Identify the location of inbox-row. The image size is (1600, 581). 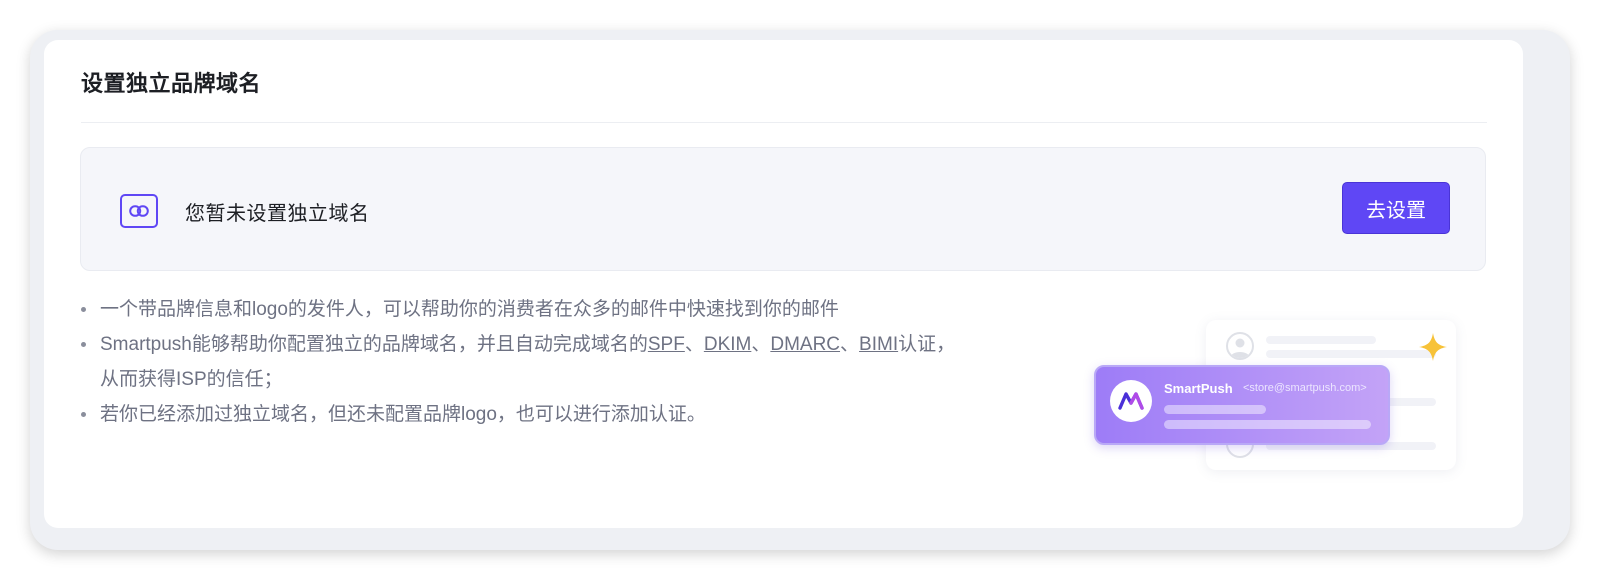
(1333, 347).